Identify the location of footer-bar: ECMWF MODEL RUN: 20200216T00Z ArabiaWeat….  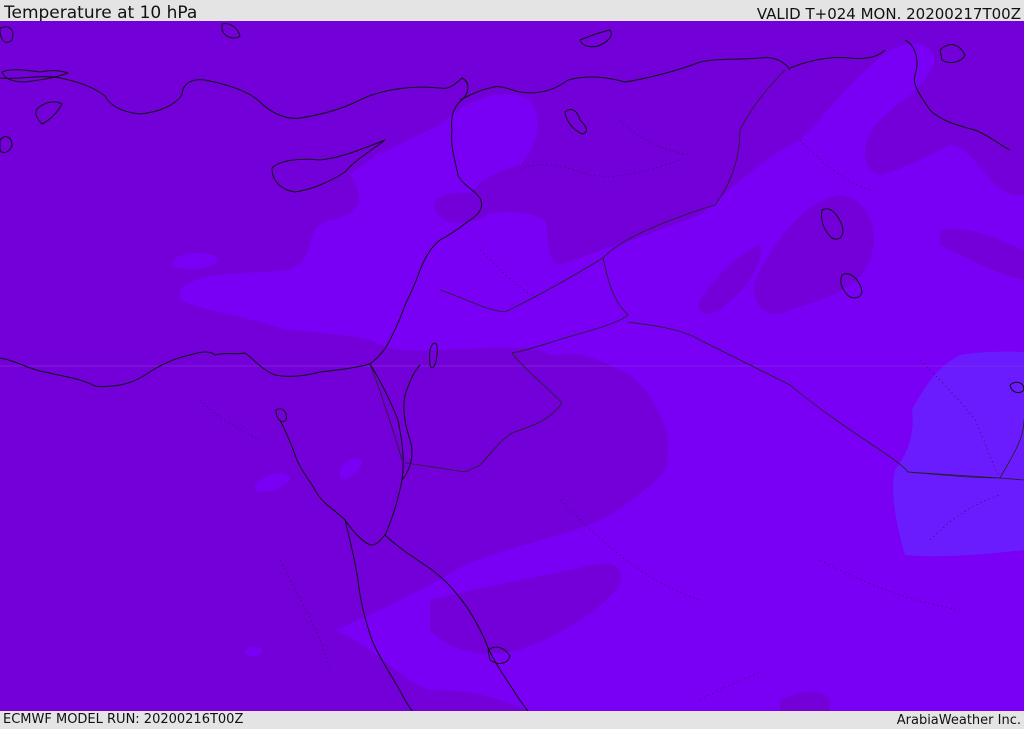
(512, 720).